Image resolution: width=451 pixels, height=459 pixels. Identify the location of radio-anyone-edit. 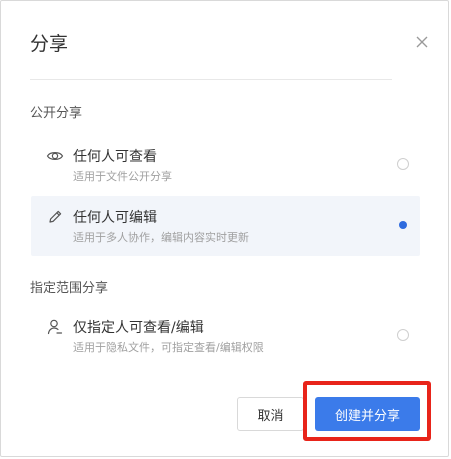
(403, 225).